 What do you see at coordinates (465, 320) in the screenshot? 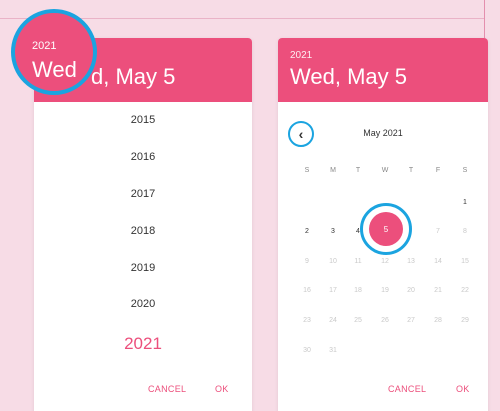
I see `calendar-day: 29` at bounding box center [465, 320].